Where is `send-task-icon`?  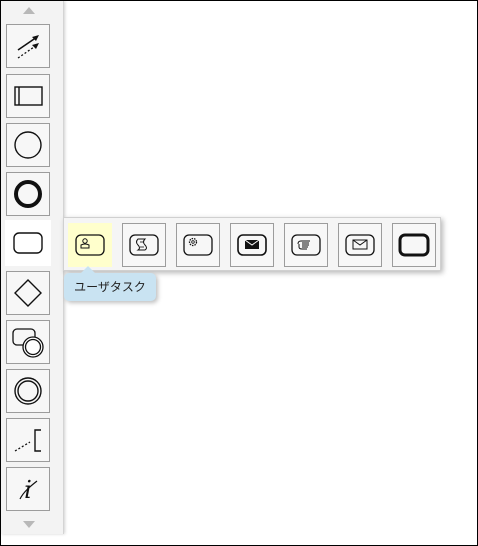
send-task-icon is located at coordinates (252, 245).